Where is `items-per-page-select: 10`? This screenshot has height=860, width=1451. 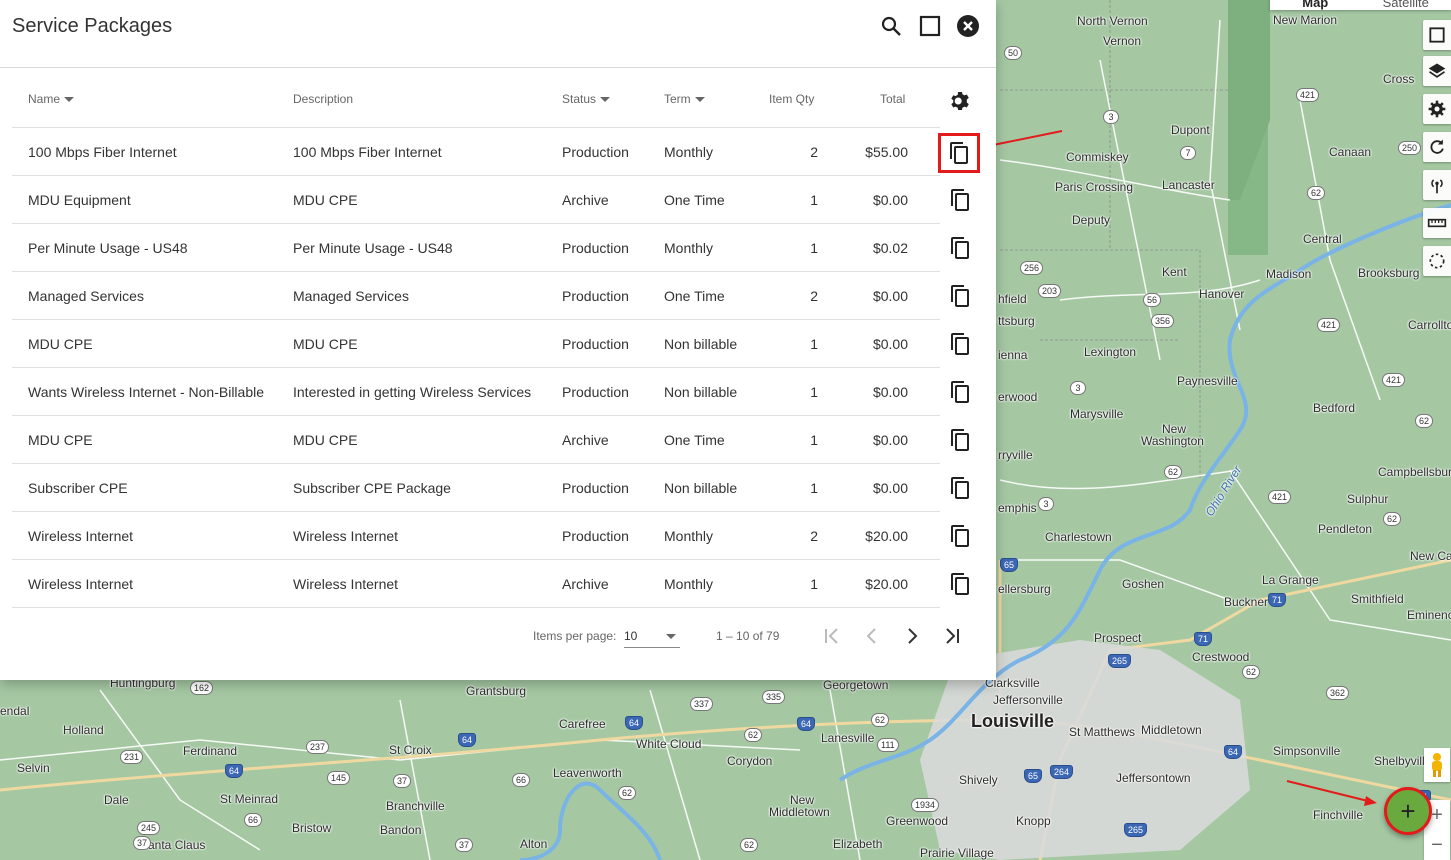
items-per-page-select: 10 is located at coordinates (652, 637).